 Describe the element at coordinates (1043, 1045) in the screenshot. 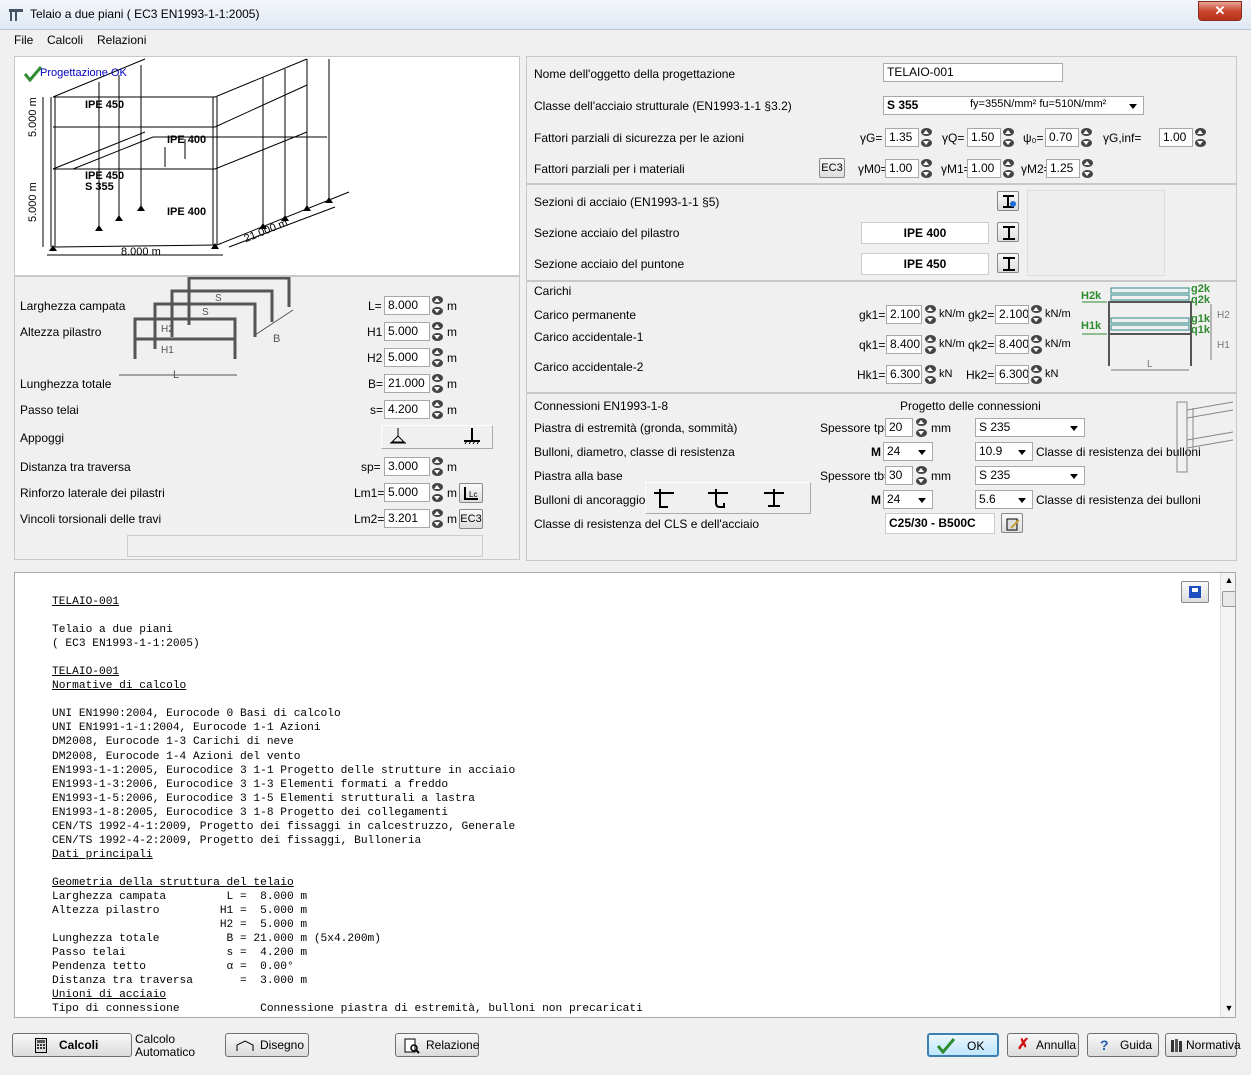

I see `annulla-button: ✗ Annulla` at that location.